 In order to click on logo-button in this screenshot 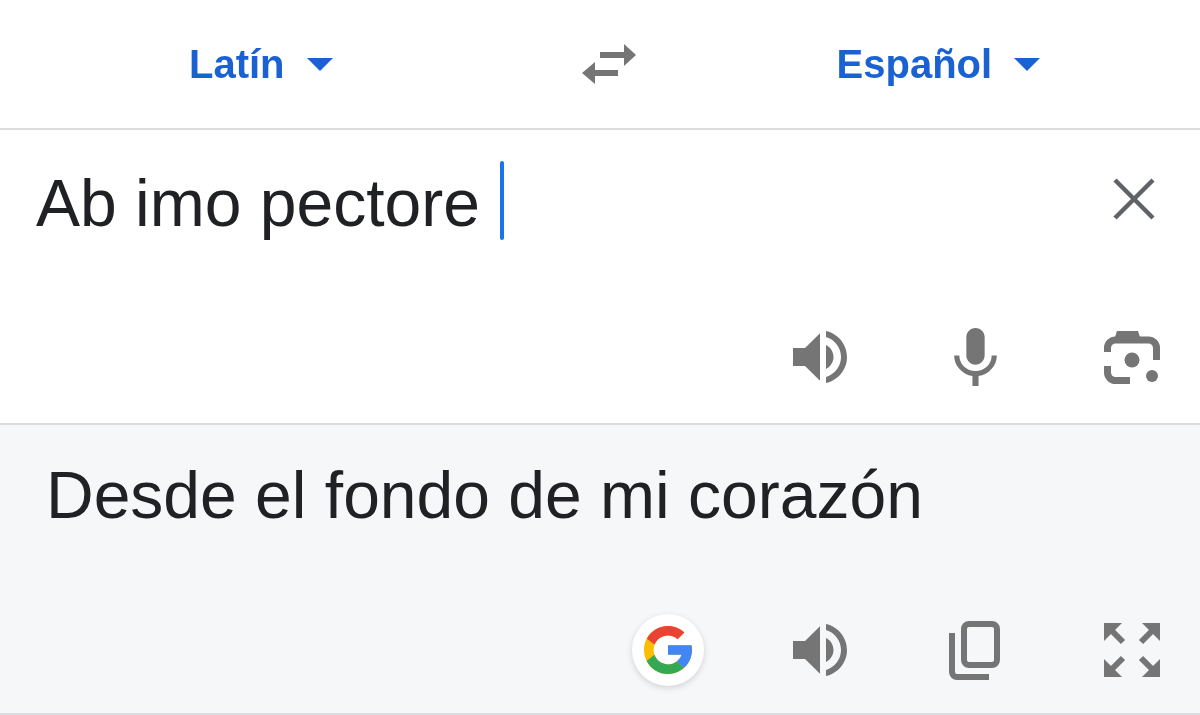, I will do `click(668, 650)`.